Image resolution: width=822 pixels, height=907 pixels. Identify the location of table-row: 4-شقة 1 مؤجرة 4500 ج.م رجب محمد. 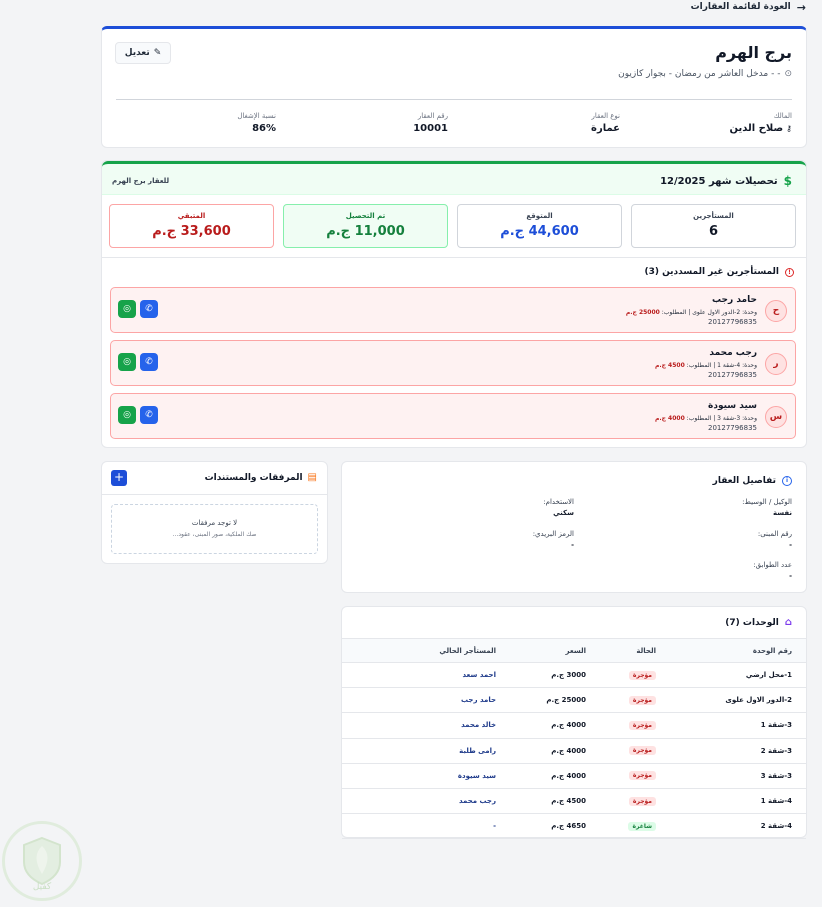
(574, 801).